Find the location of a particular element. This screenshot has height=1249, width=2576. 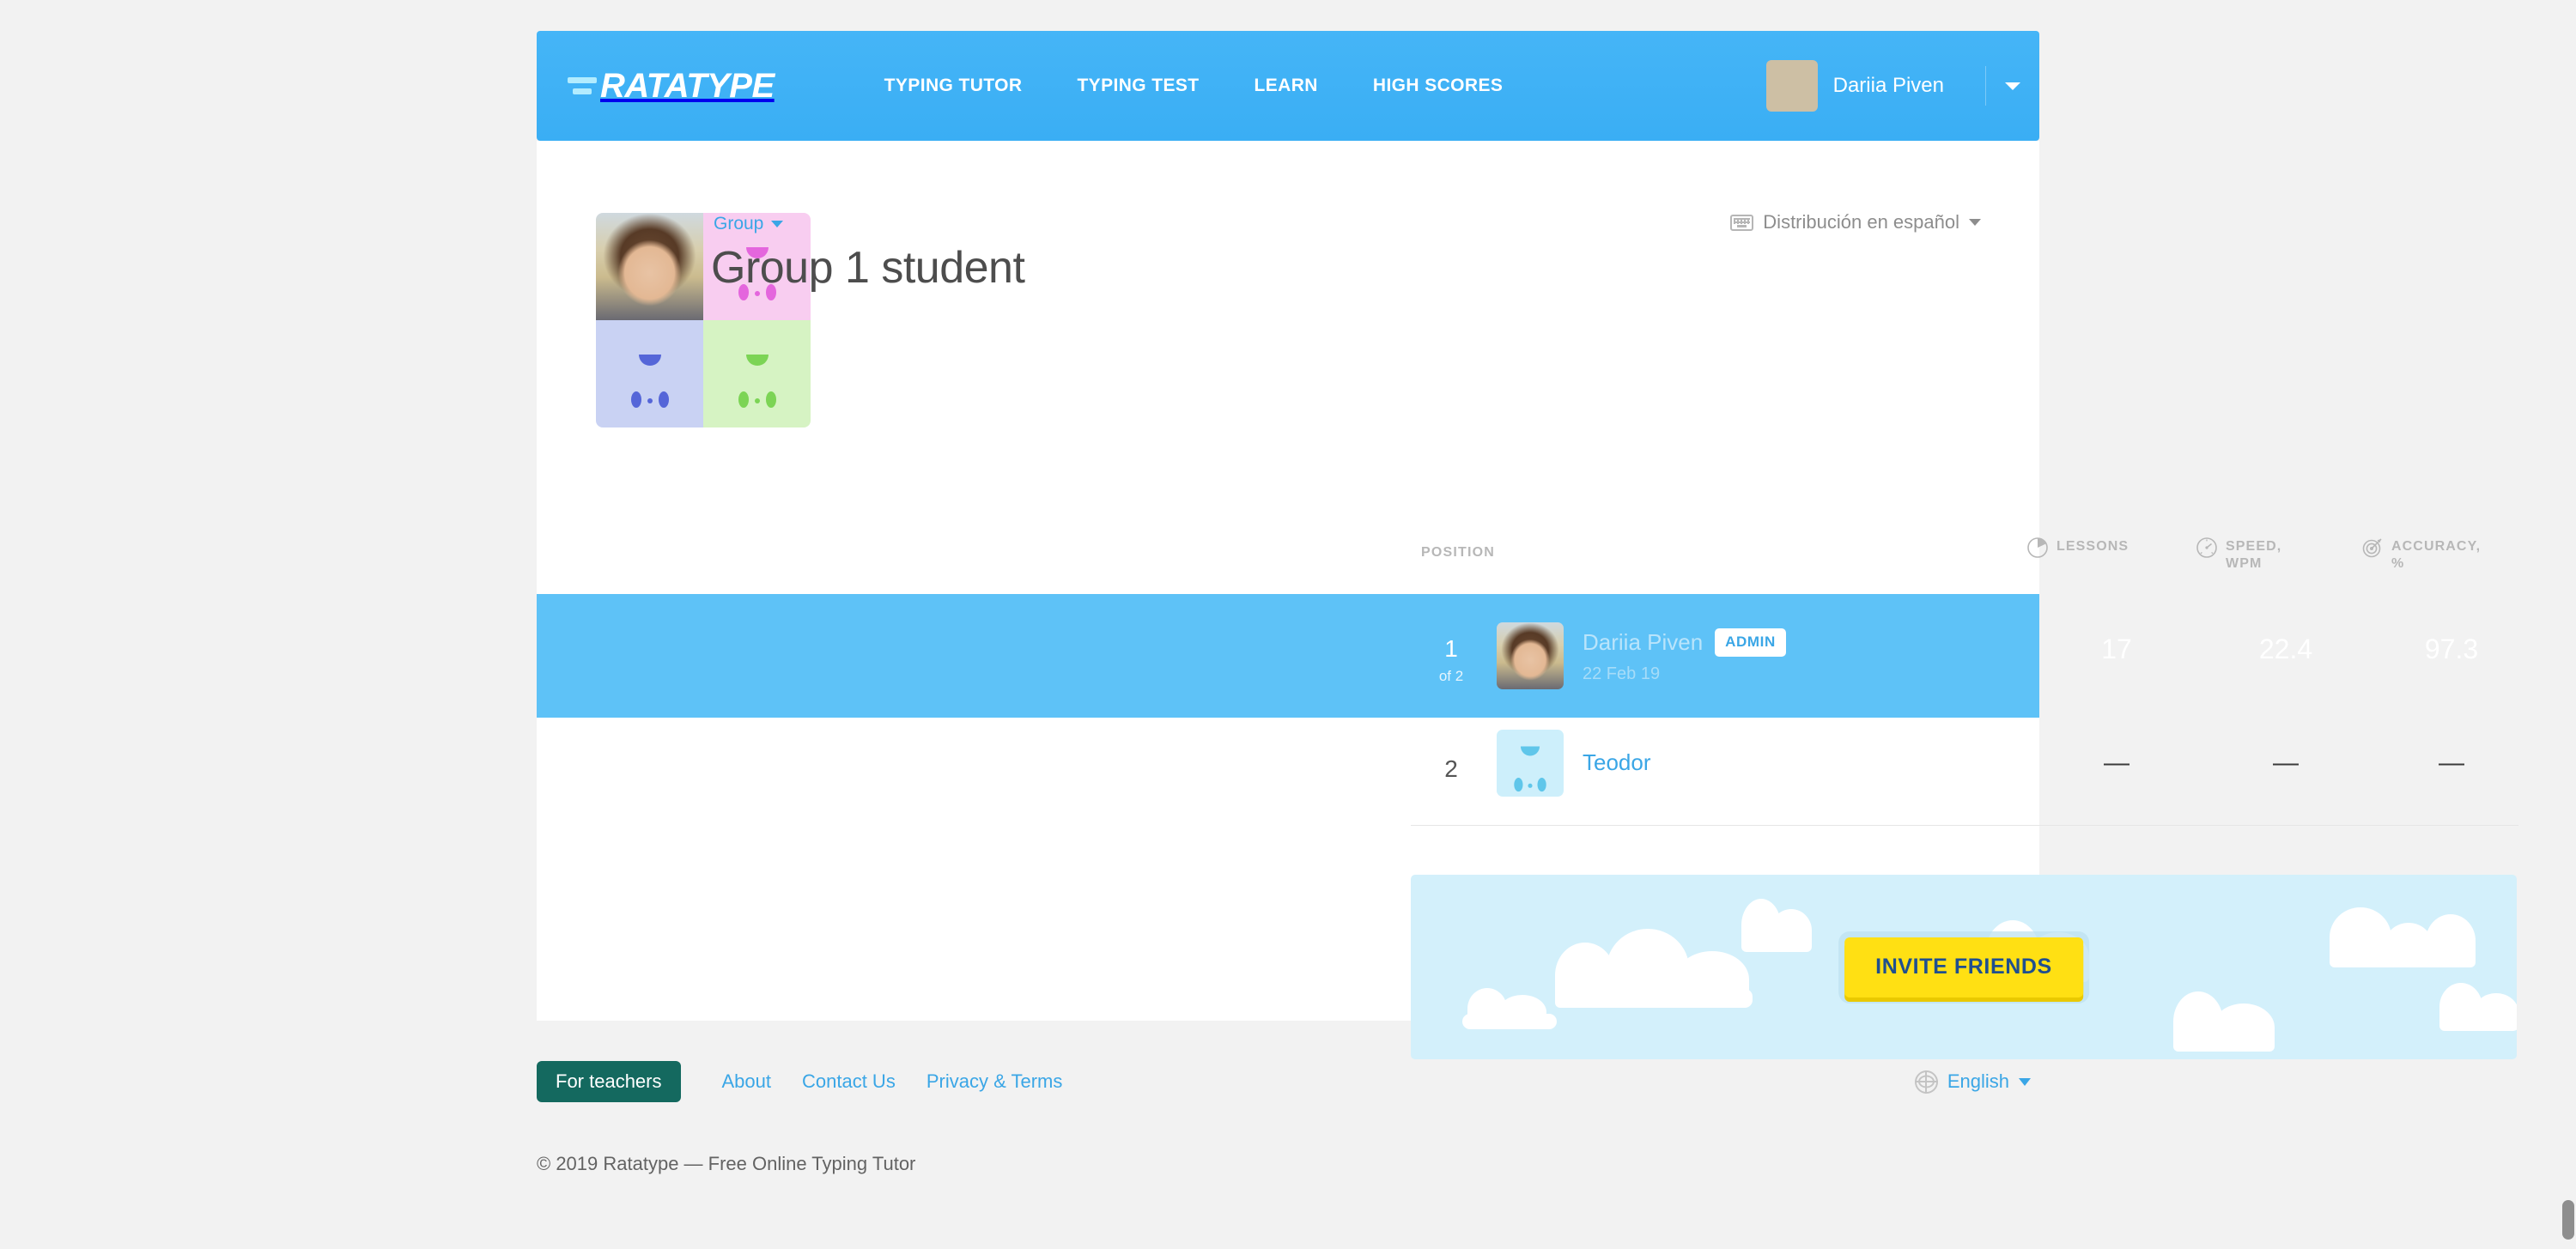

collage-tile-blue is located at coordinates (649, 373).